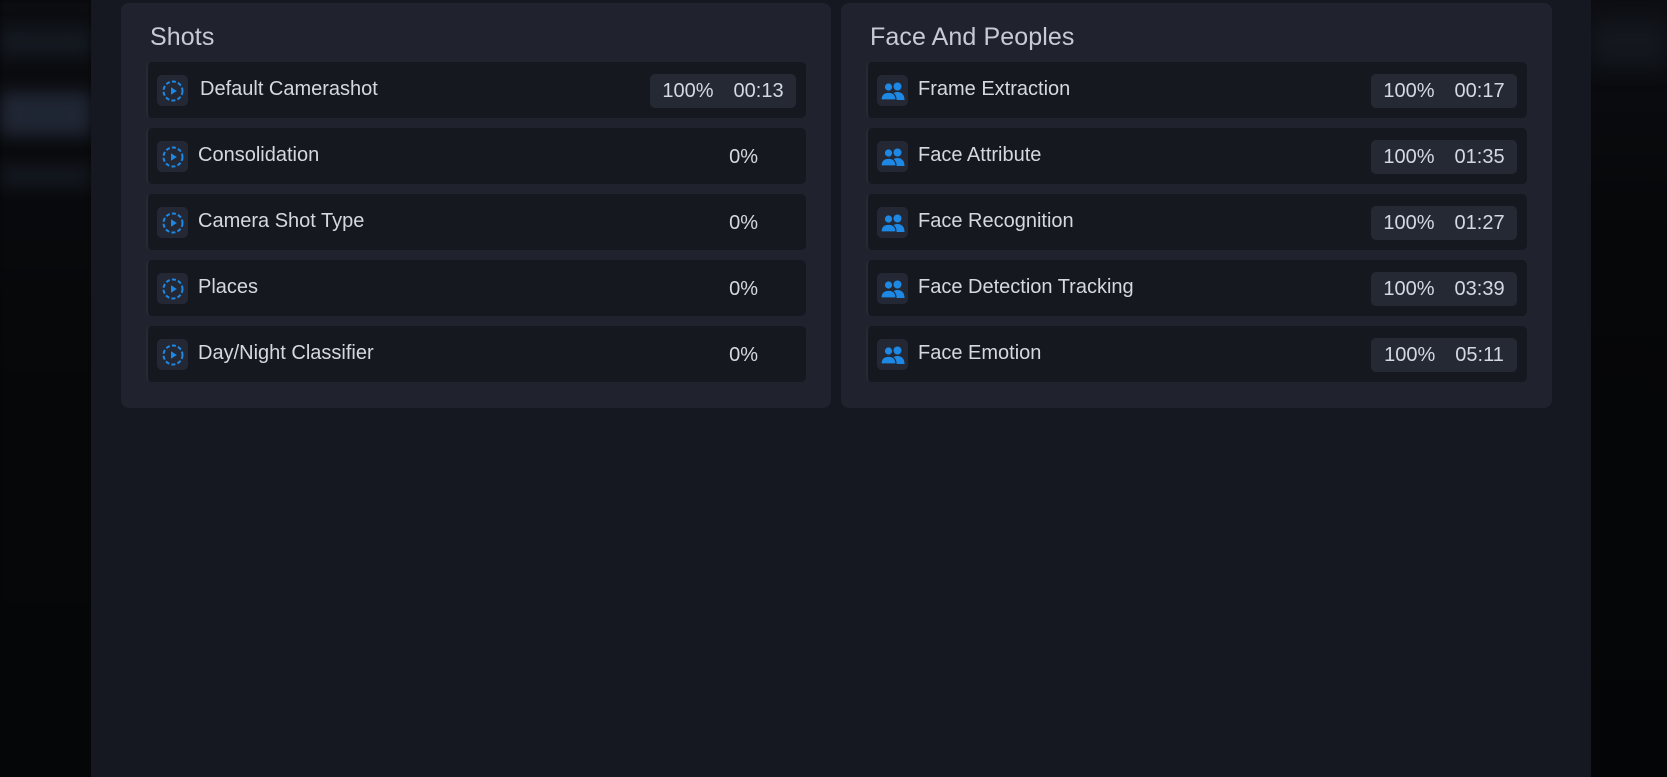  What do you see at coordinates (476, 90) in the screenshot?
I see `list-item: Default Camerashot 100% 00:13` at bounding box center [476, 90].